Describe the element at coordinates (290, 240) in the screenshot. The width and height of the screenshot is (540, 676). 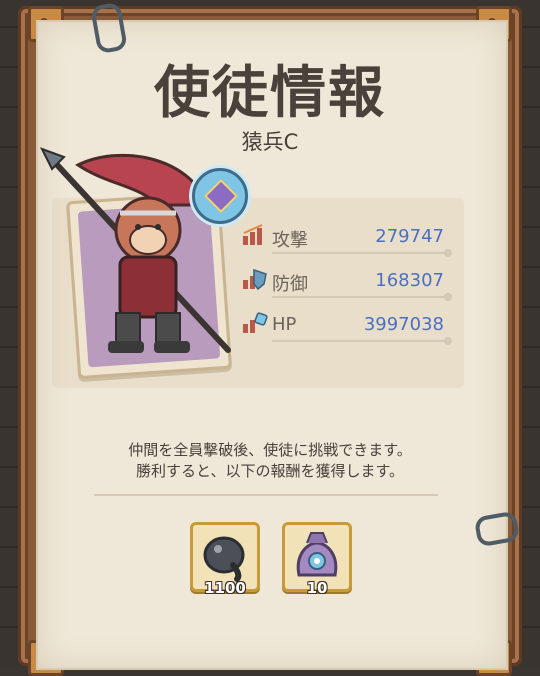
I see `stat-label: 攻撃` at that location.